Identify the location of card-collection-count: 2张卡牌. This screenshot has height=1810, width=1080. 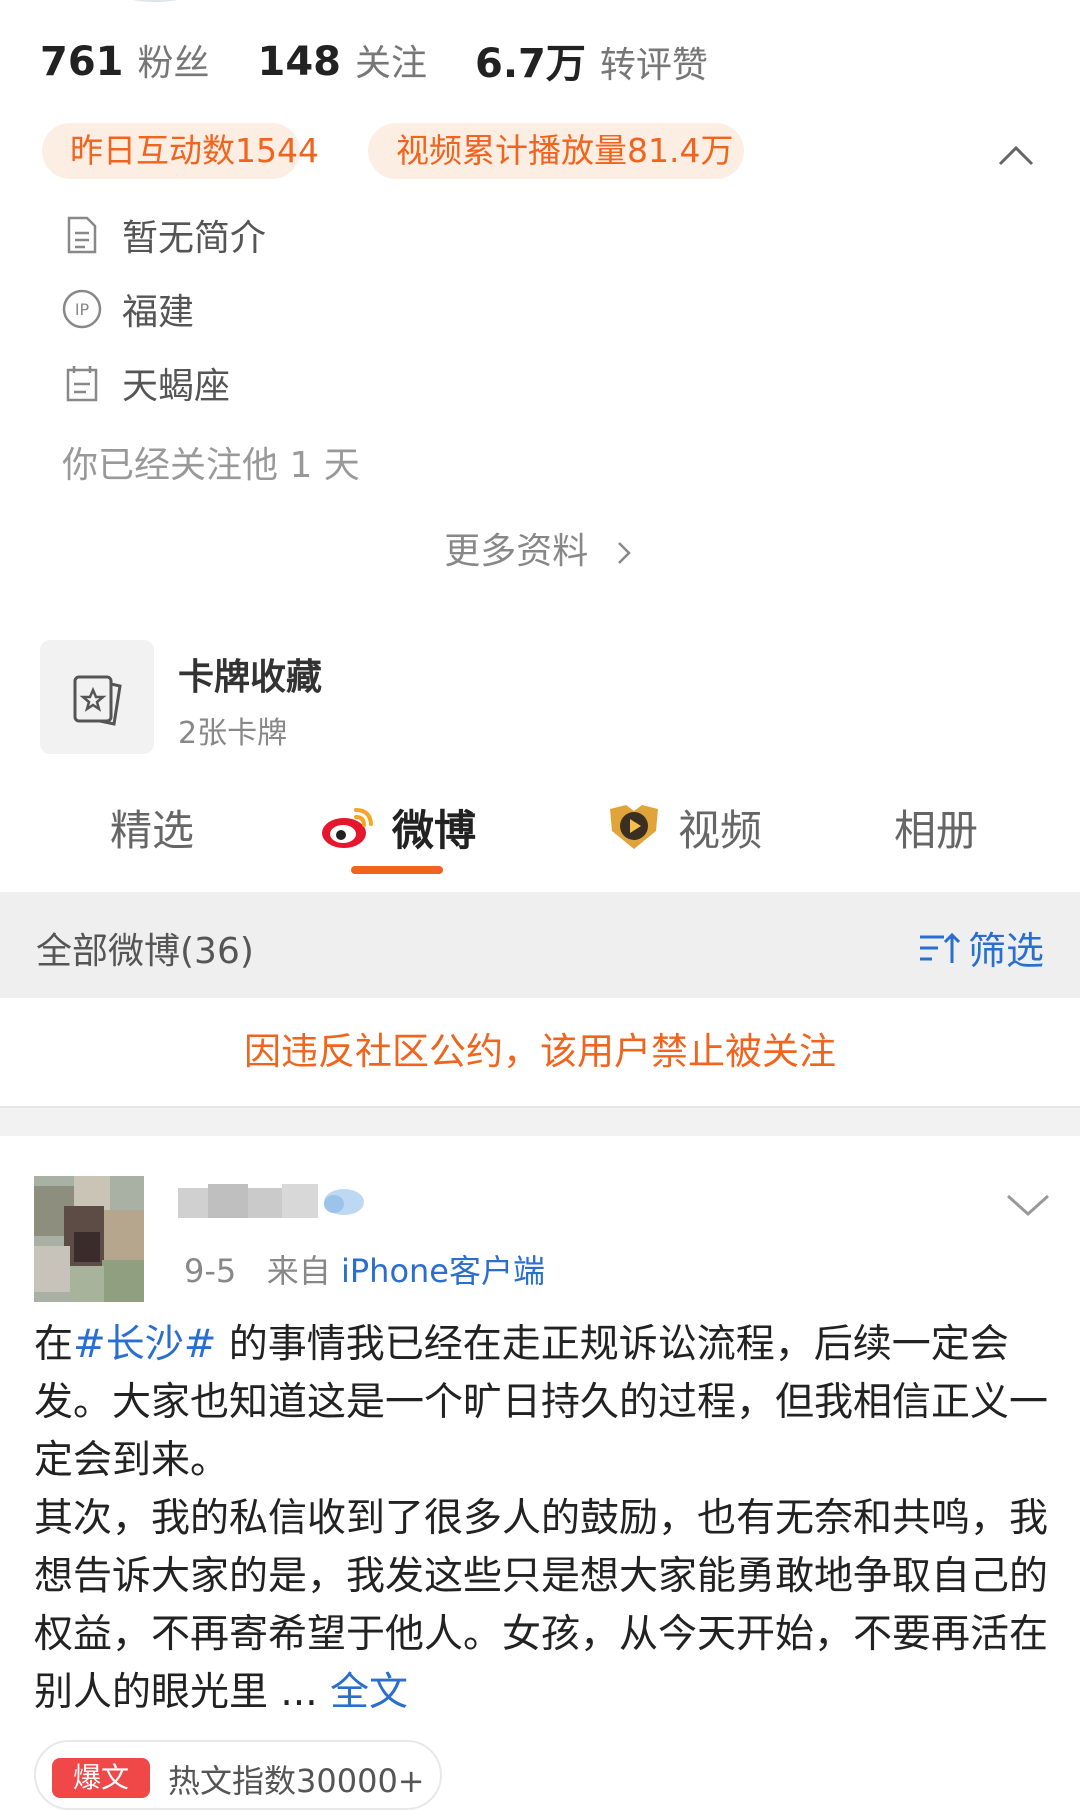
(233, 733).